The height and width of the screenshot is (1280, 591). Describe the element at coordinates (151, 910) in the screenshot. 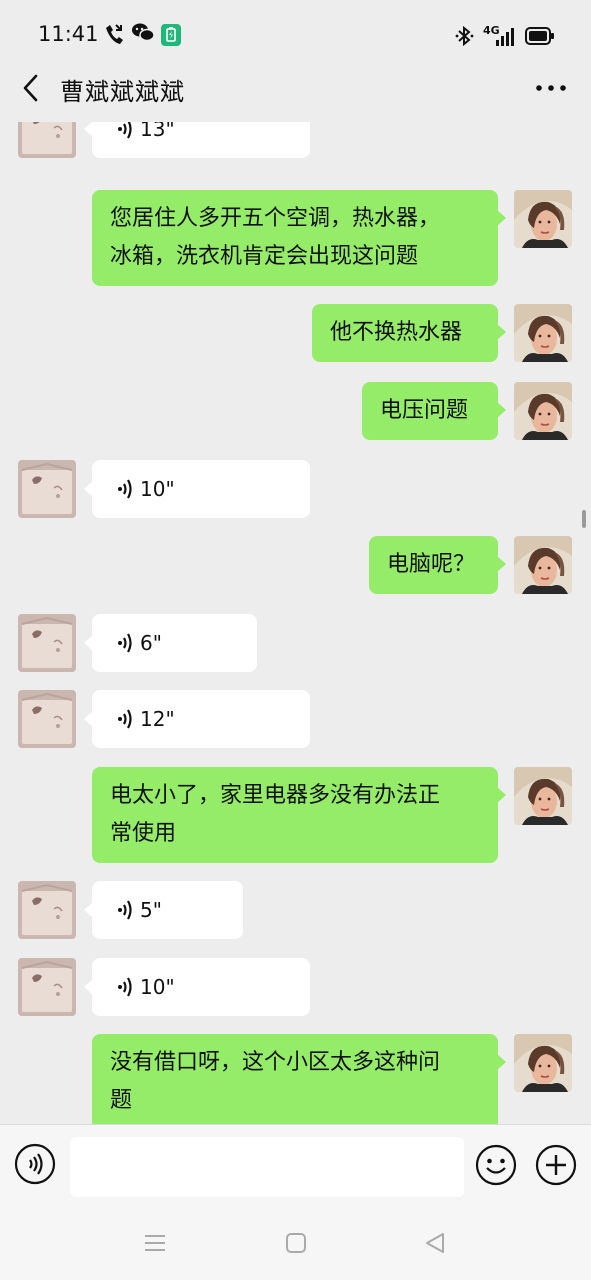

I see `voice-duration: 5"` at that location.